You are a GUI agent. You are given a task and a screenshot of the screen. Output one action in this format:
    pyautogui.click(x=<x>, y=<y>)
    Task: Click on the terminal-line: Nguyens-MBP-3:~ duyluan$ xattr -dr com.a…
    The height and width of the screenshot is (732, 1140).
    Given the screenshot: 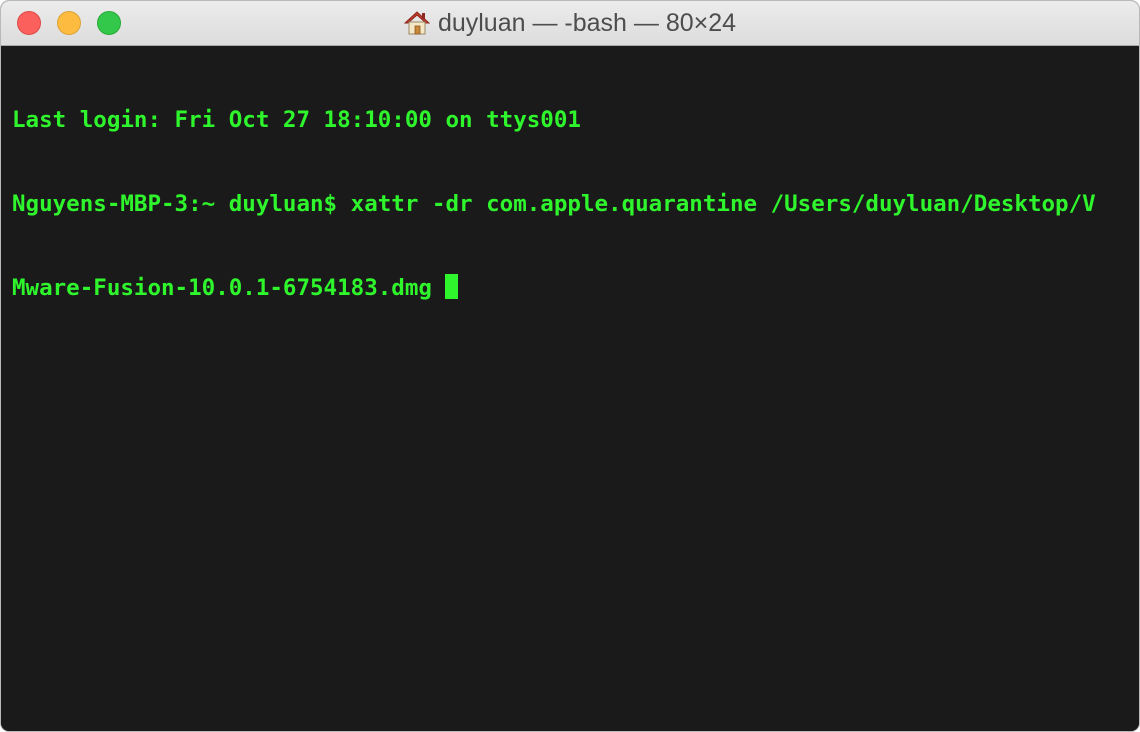 What is the action you would take?
    pyautogui.click(x=554, y=204)
    